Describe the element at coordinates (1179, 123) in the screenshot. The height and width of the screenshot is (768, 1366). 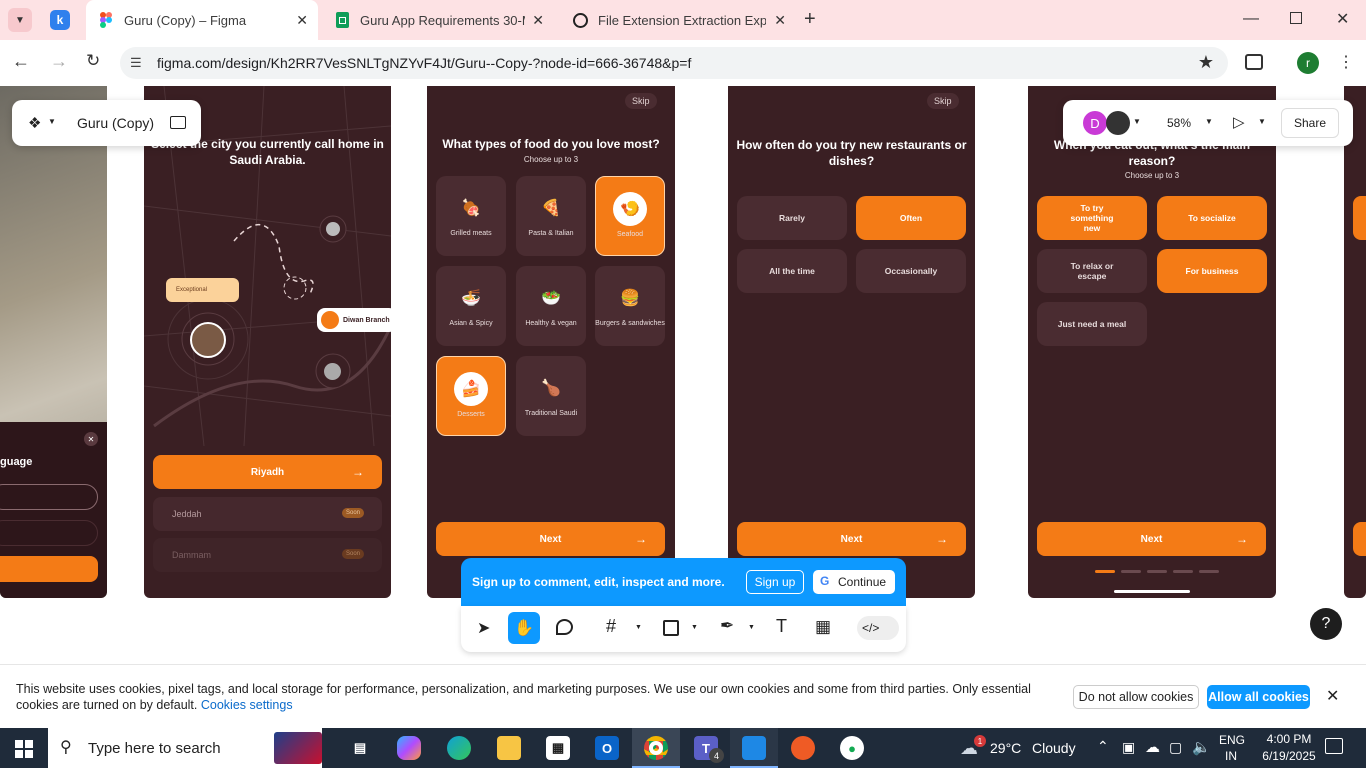
I see `zoom-level: 58%` at that location.